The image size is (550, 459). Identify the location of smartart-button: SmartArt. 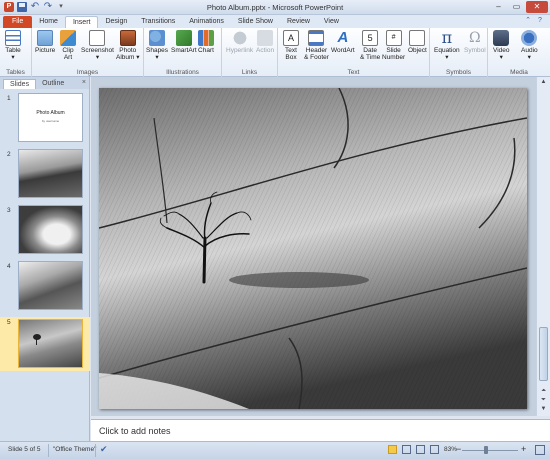
(184, 42).